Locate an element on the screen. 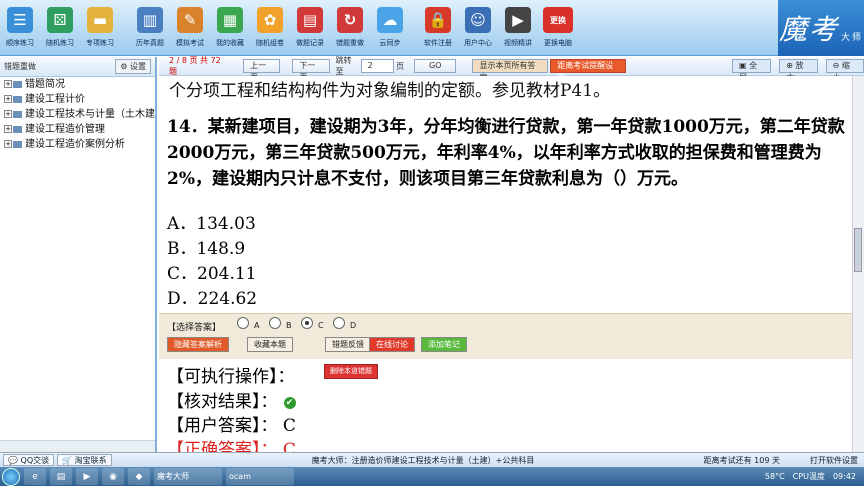 This screenshot has height=486, width=864. radio-c-label: C is located at coordinates (321, 325).